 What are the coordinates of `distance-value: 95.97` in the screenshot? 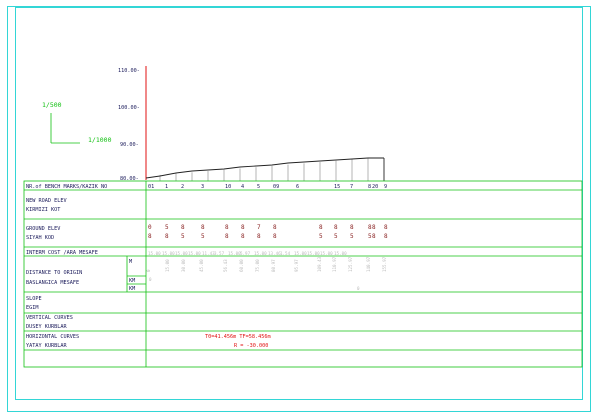 It's located at (296, 265).